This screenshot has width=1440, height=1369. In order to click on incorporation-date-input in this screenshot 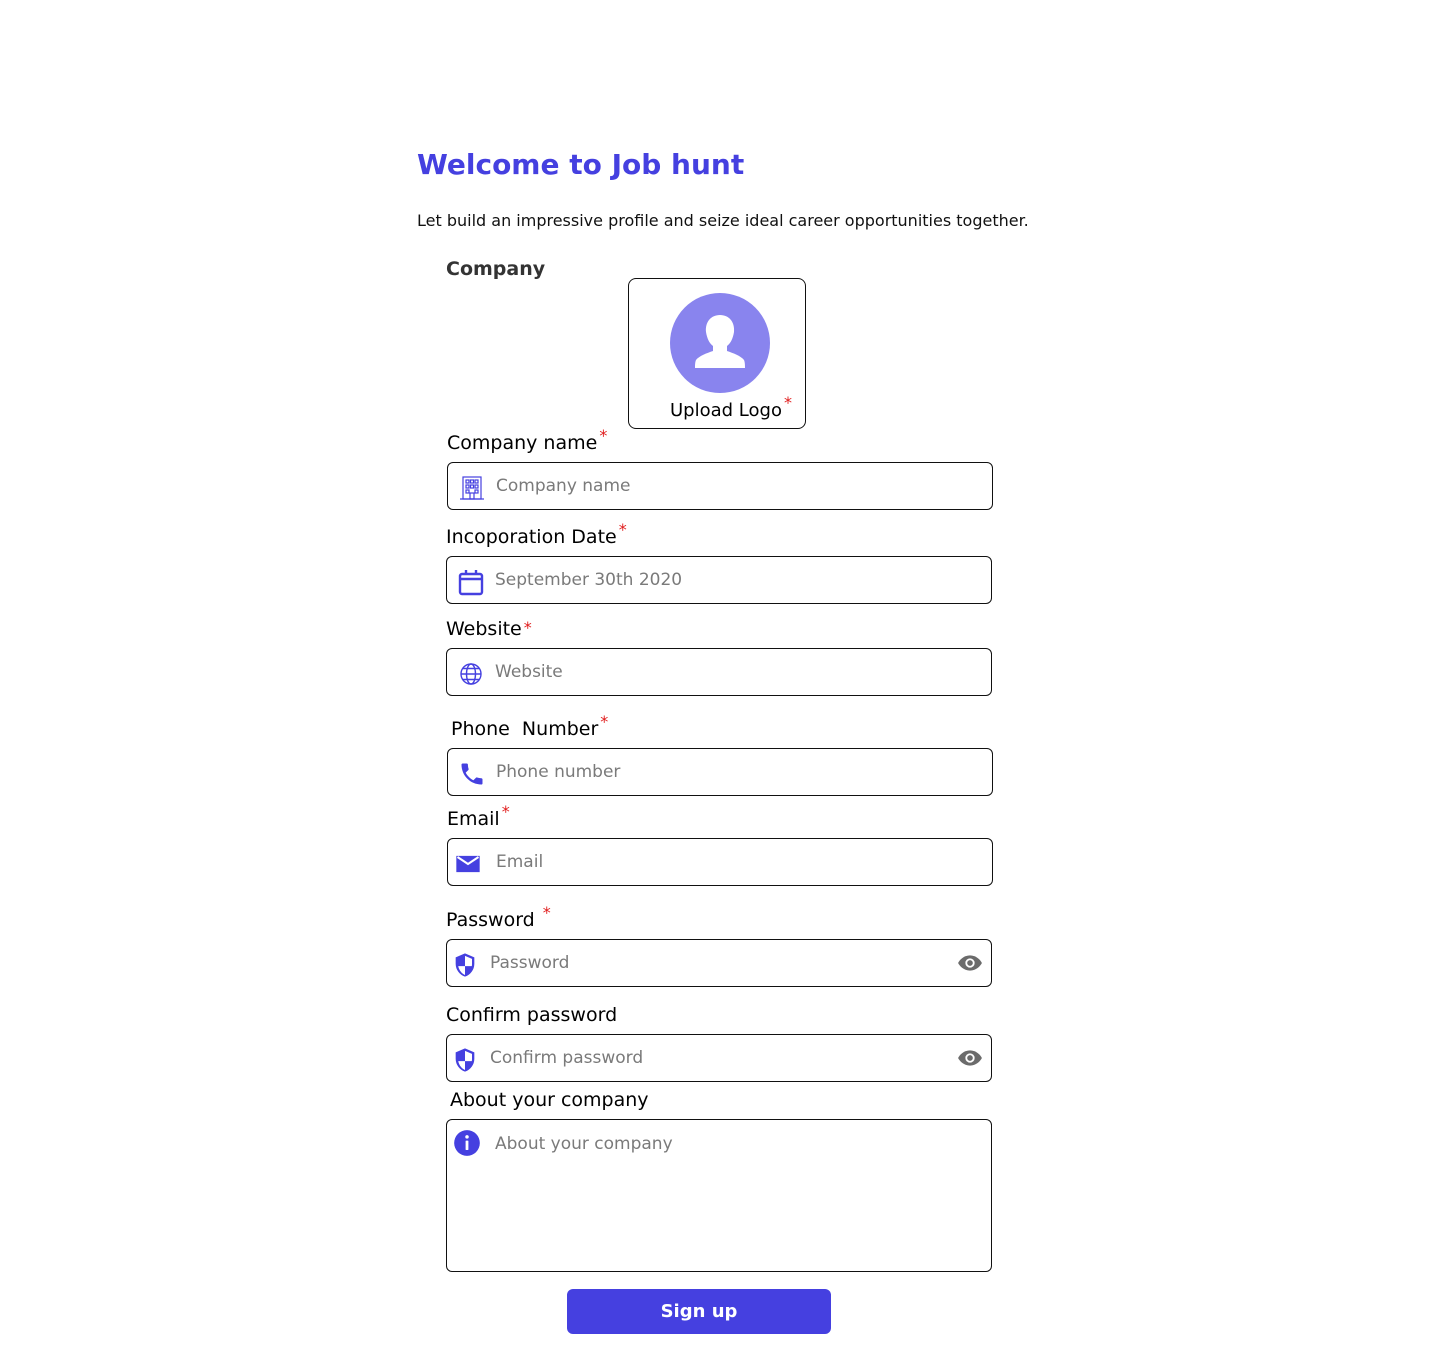, I will do `click(735, 580)`.